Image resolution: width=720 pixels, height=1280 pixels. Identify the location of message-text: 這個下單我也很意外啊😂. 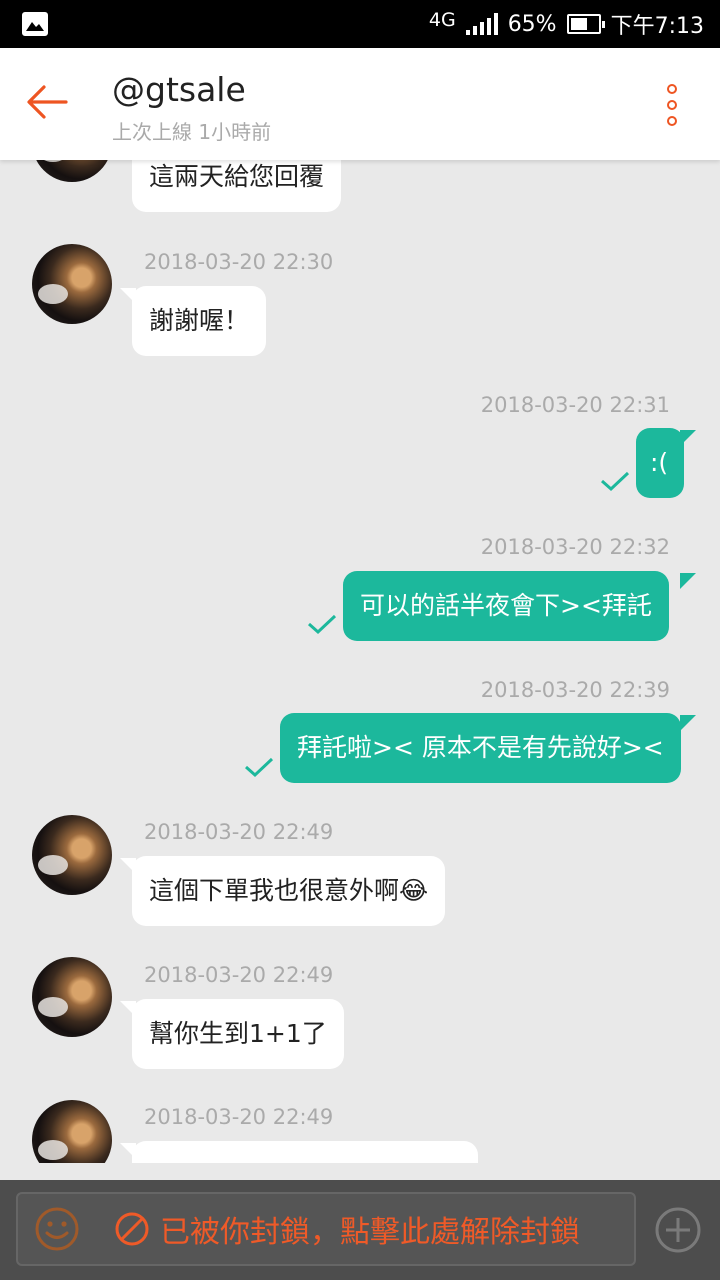
(289, 890).